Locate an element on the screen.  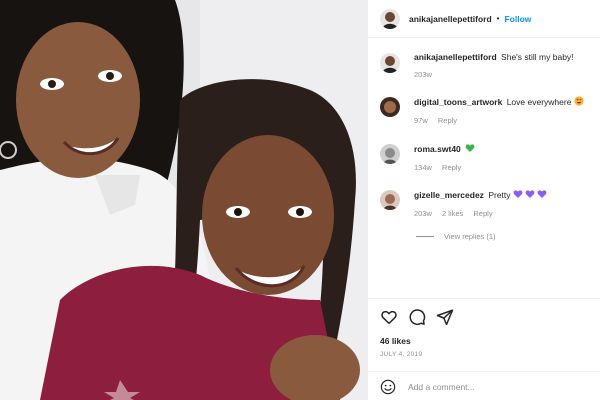
green-heart-emoji is located at coordinates (470, 149).